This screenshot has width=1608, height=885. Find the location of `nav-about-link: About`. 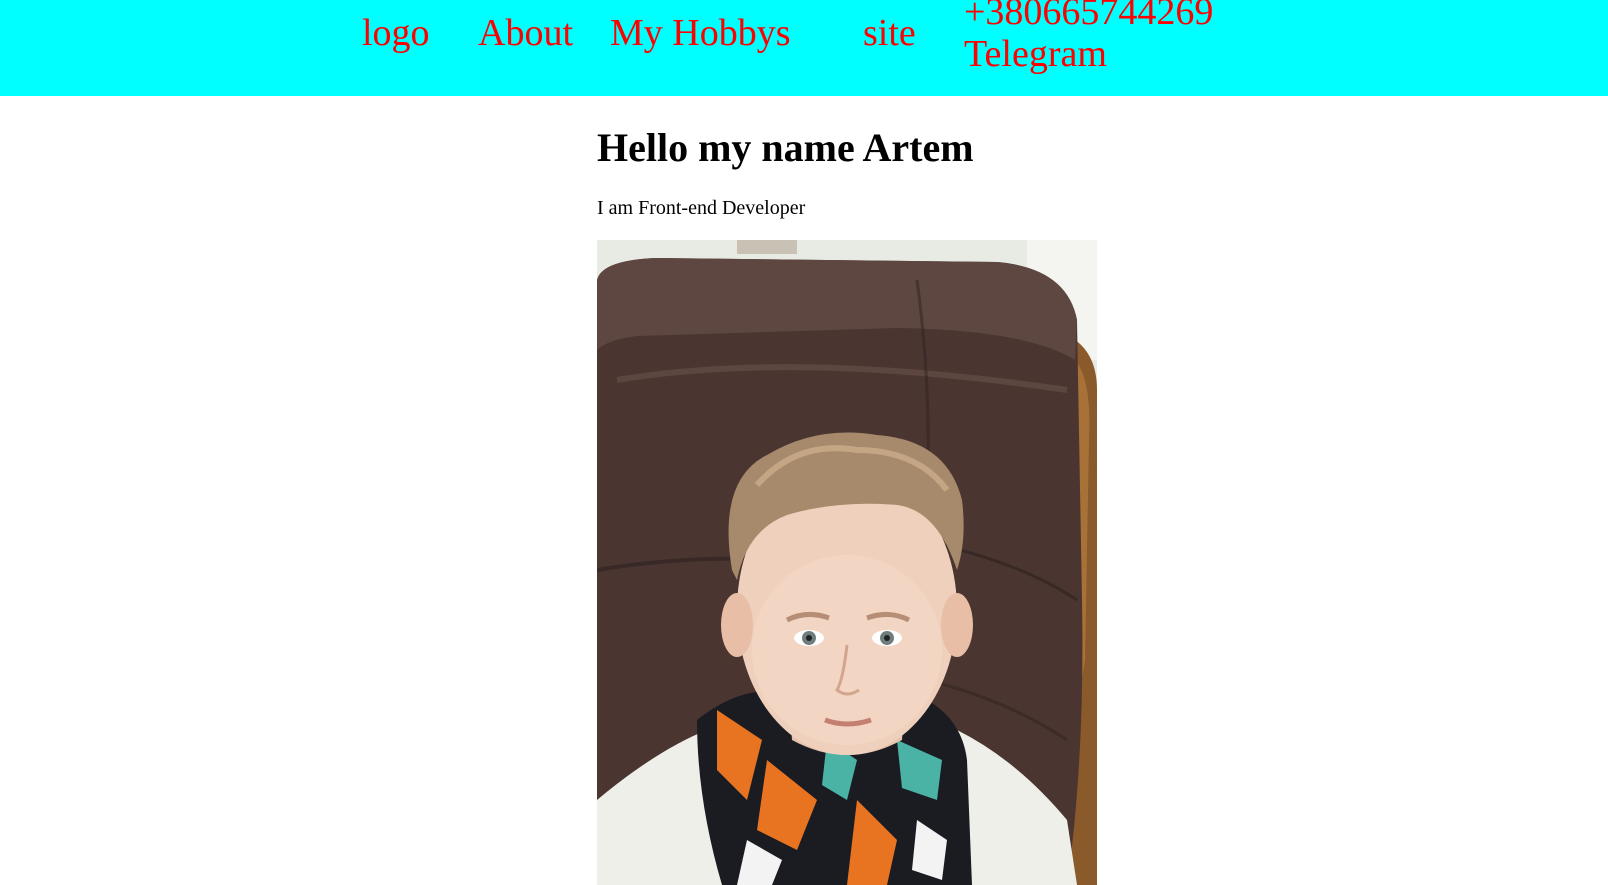

nav-about-link: About is located at coordinates (525, 33).